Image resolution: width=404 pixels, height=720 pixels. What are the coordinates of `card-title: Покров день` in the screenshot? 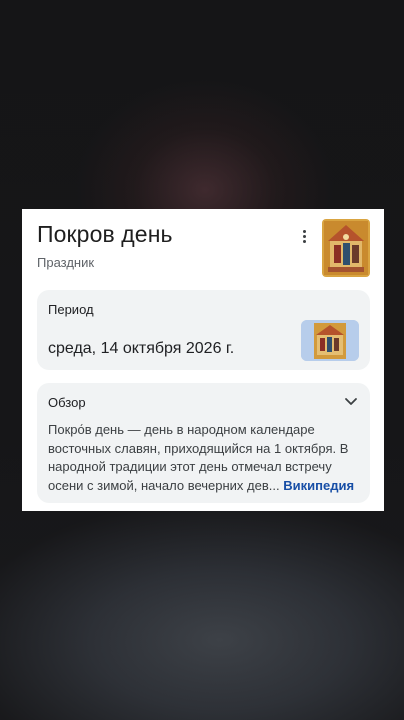 It's located at (105, 234).